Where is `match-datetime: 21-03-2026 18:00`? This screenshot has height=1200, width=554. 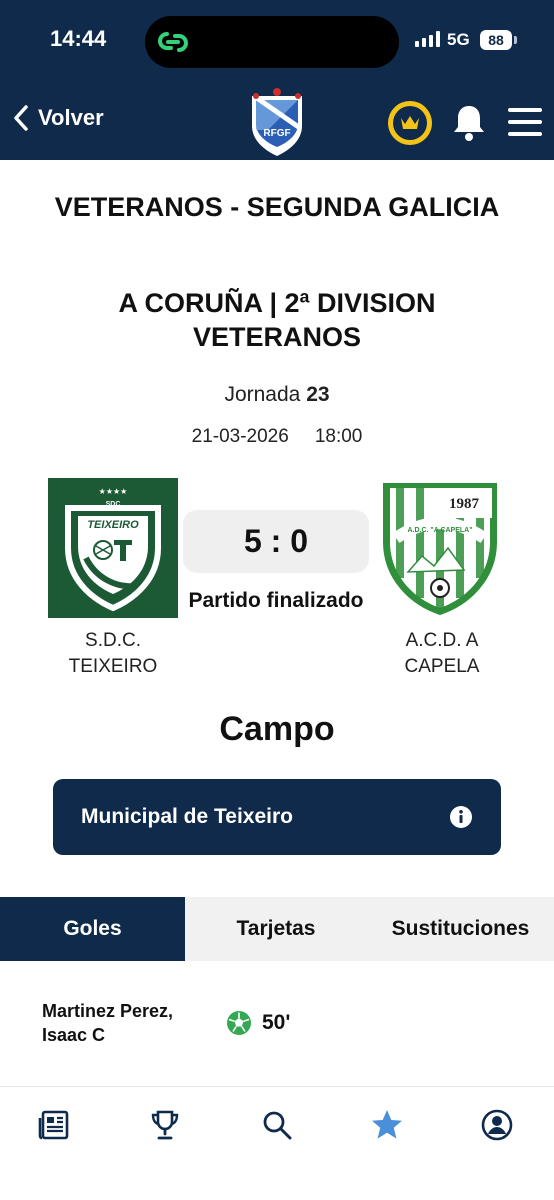
match-datetime: 21-03-2026 18:00 is located at coordinates (277, 437).